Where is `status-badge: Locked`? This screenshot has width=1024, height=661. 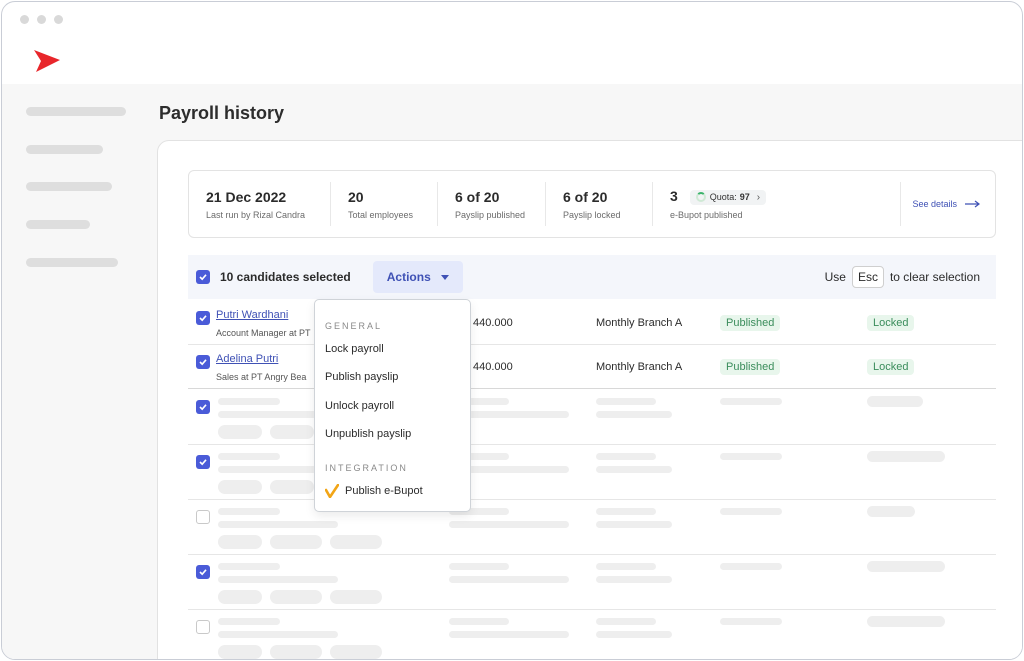 status-badge: Locked is located at coordinates (891, 323).